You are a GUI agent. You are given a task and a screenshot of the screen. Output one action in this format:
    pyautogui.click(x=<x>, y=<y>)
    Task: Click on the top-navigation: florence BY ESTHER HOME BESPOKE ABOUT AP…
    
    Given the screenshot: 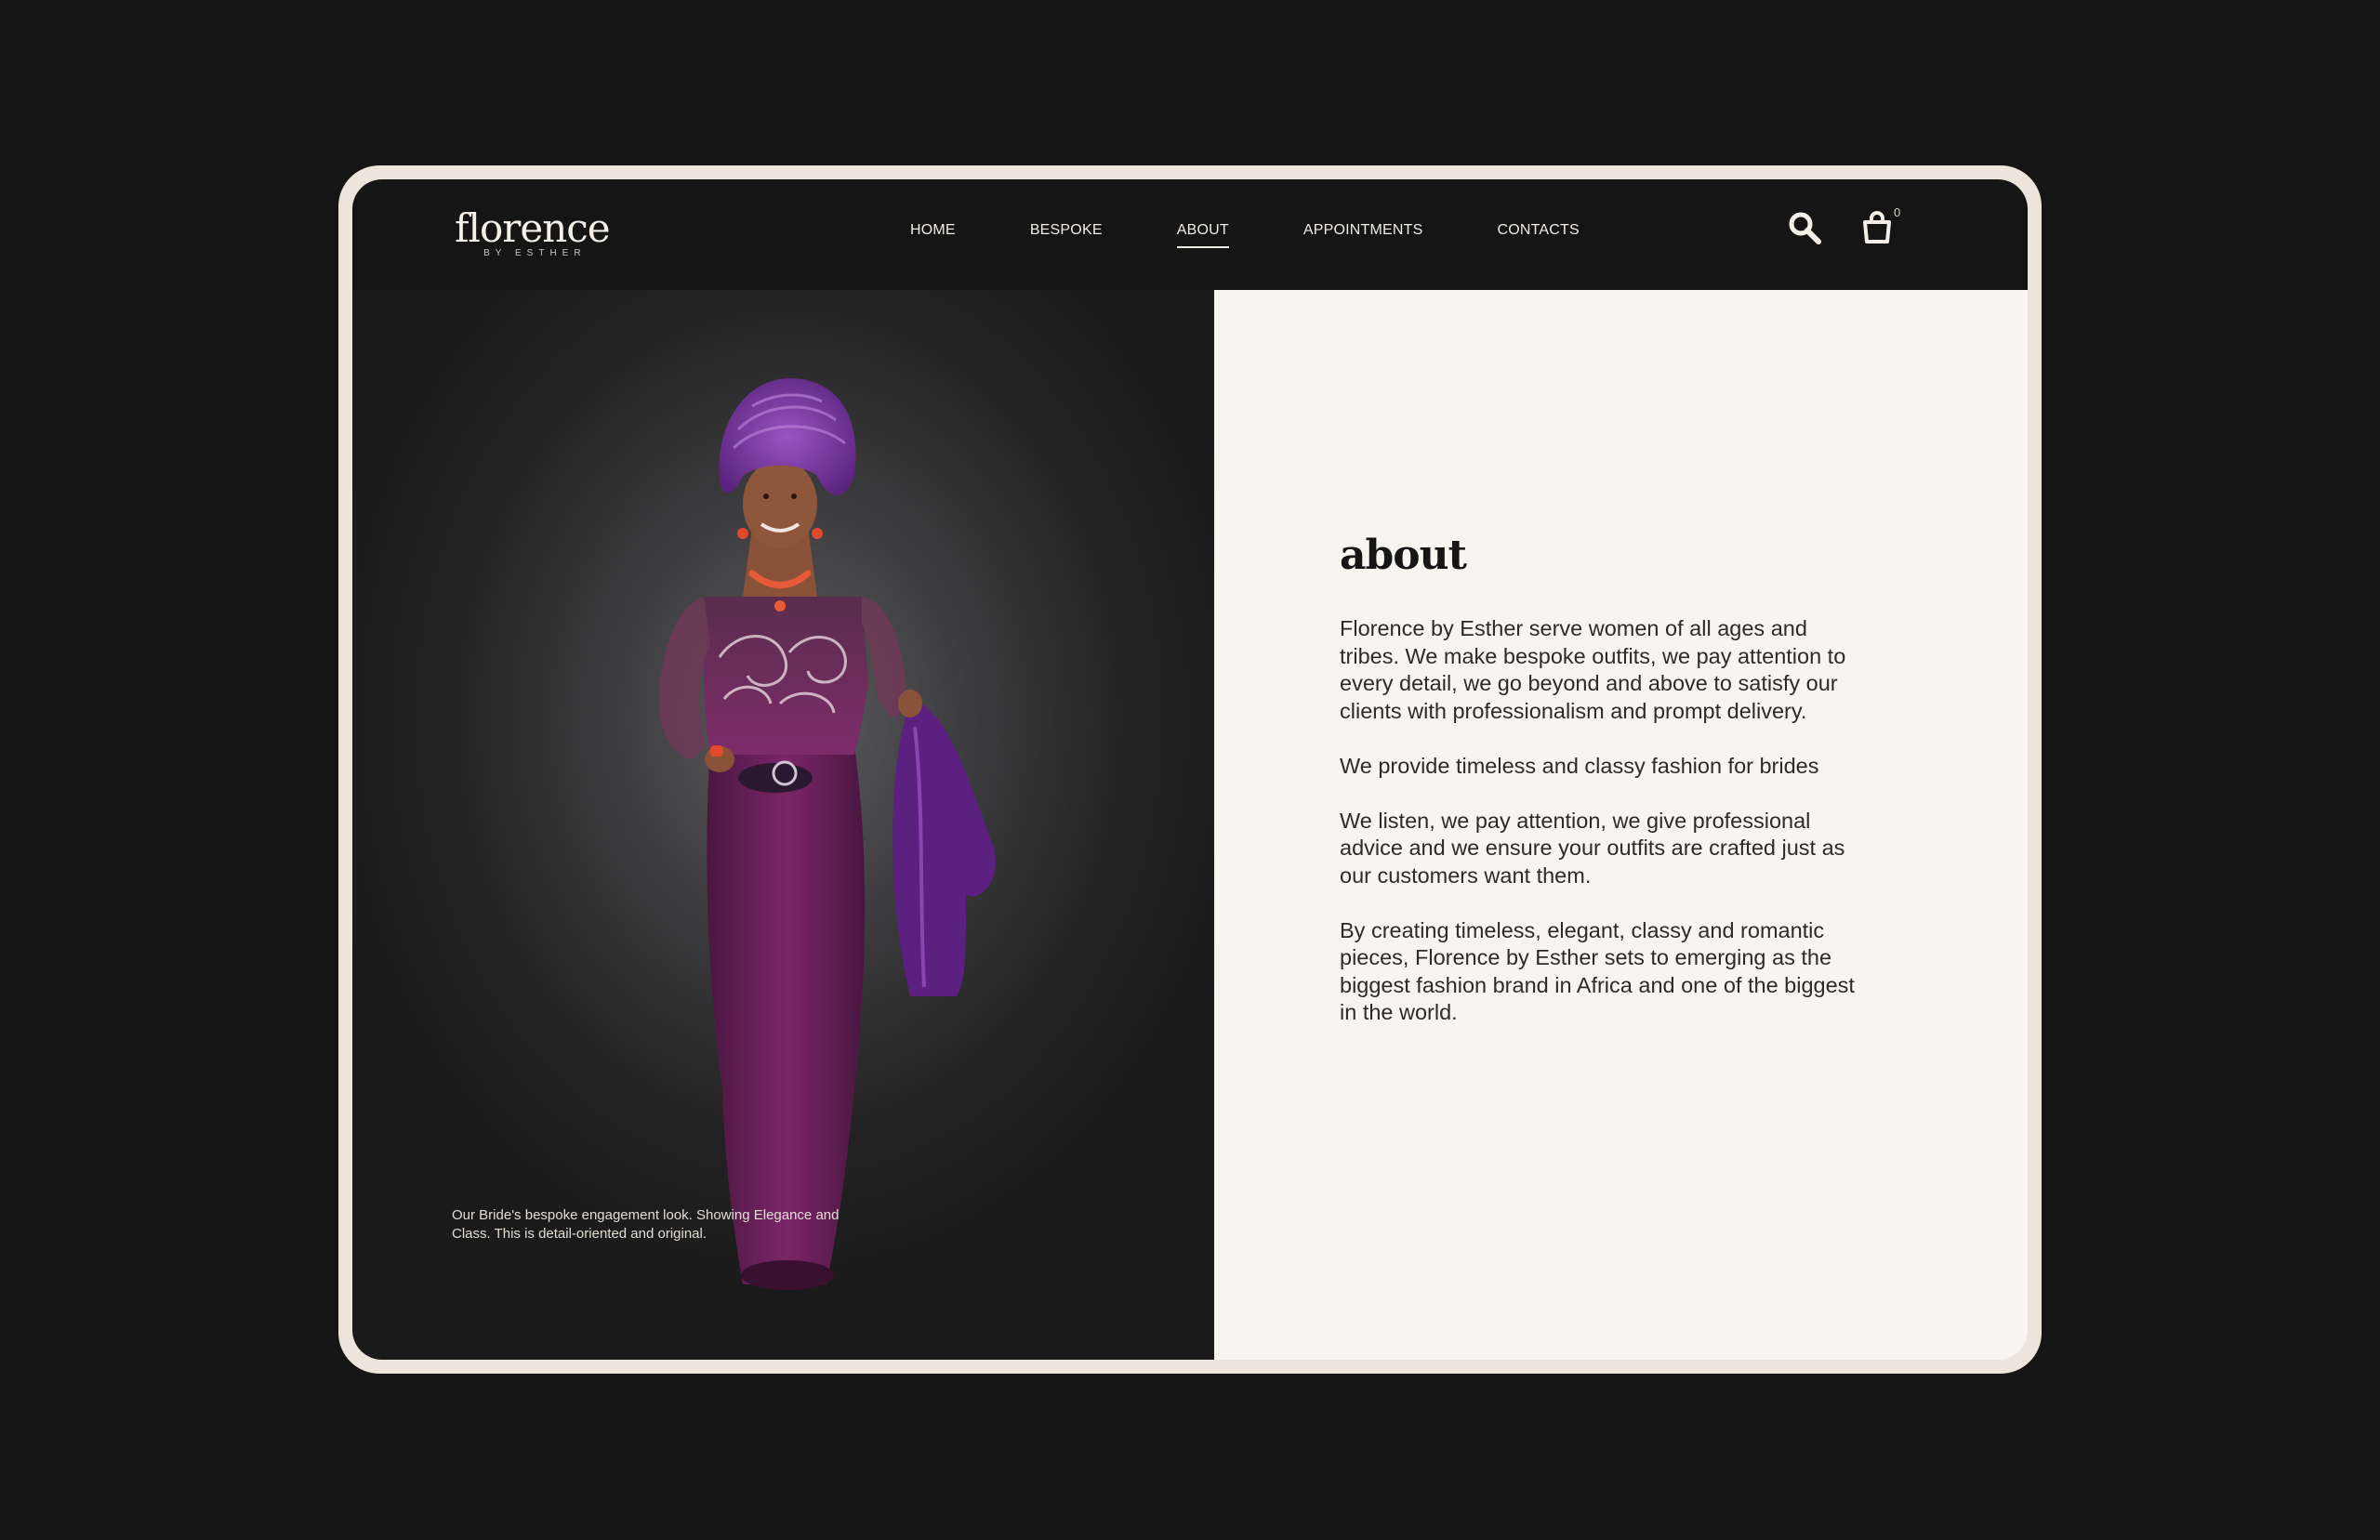 What is the action you would take?
    pyautogui.click(x=1190, y=235)
    